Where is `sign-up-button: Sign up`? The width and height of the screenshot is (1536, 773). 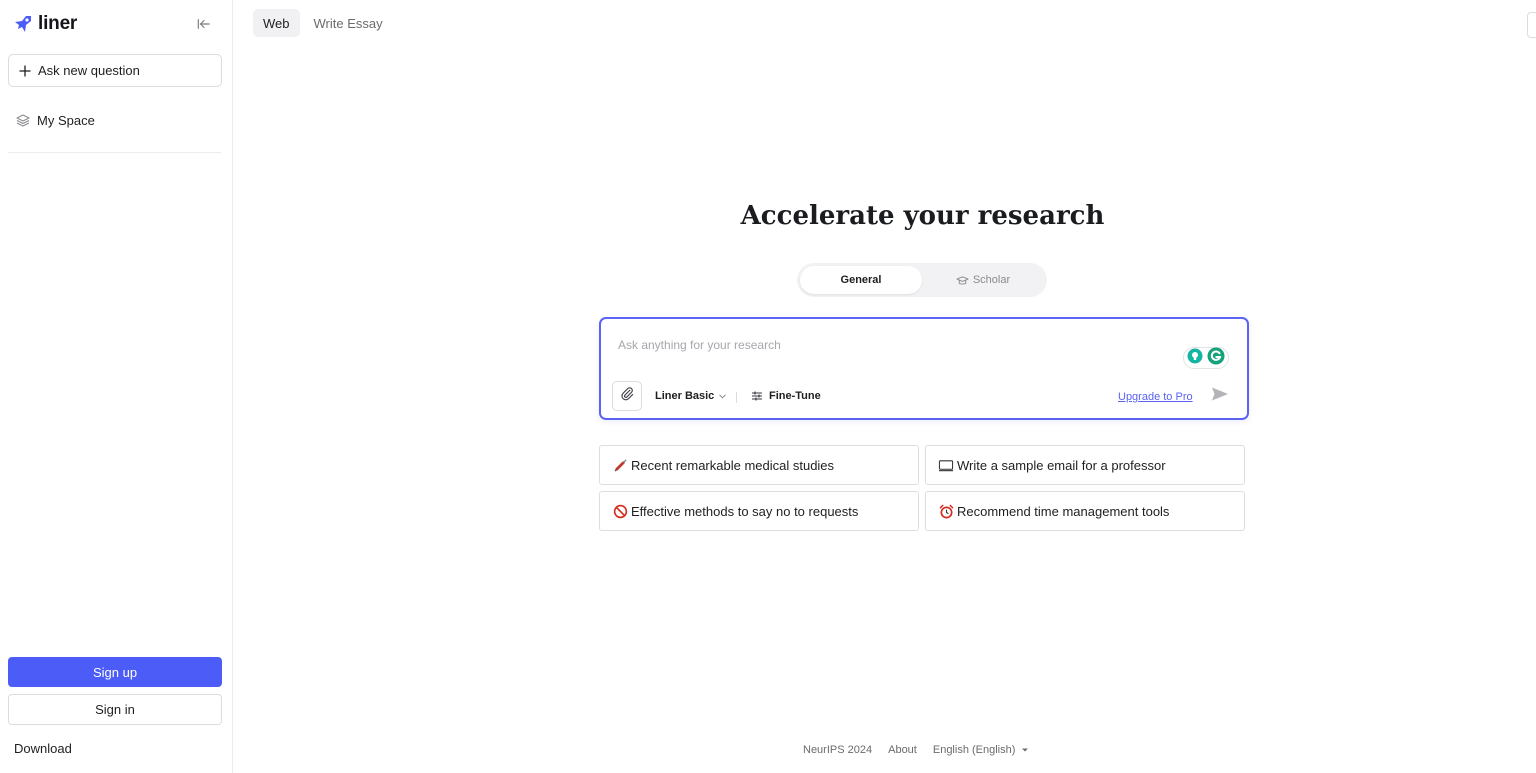 sign-up-button: Sign up is located at coordinates (115, 672).